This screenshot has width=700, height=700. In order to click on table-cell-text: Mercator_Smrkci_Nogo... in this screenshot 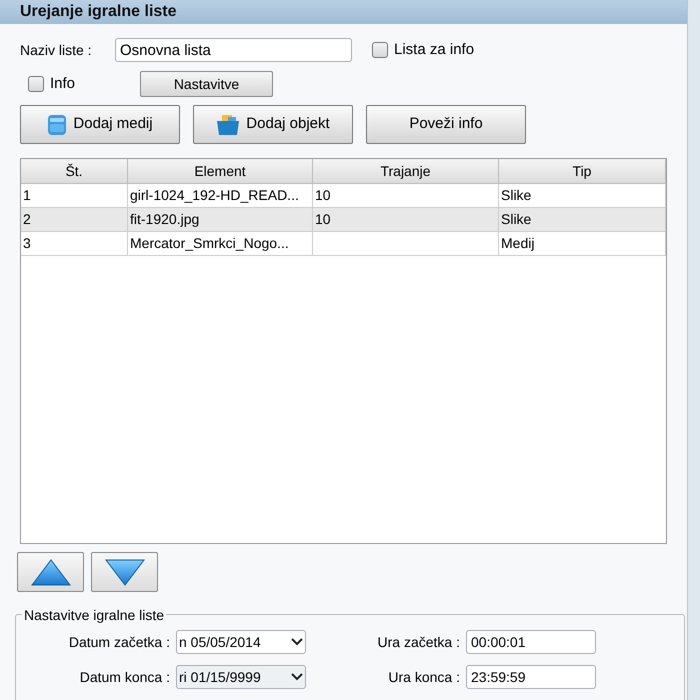, I will do `click(209, 243)`.